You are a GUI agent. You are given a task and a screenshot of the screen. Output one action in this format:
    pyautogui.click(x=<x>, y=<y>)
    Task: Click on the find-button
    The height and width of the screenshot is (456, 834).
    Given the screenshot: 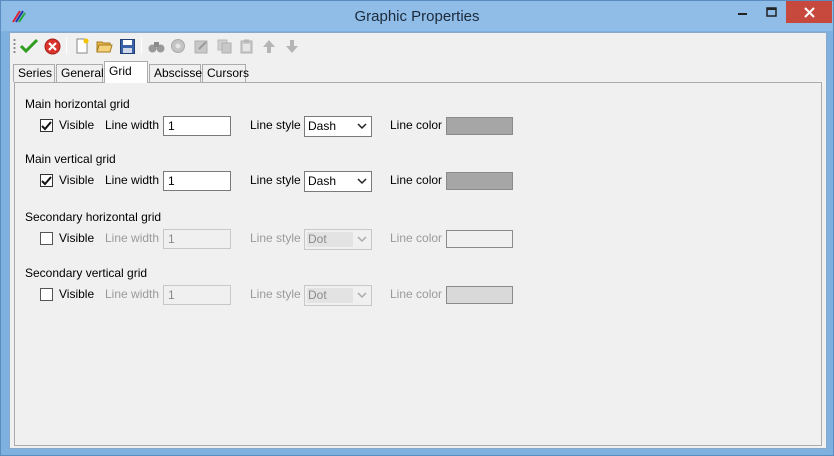 What is the action you would take?
    pyautogui.click(x=156, y=46)
    